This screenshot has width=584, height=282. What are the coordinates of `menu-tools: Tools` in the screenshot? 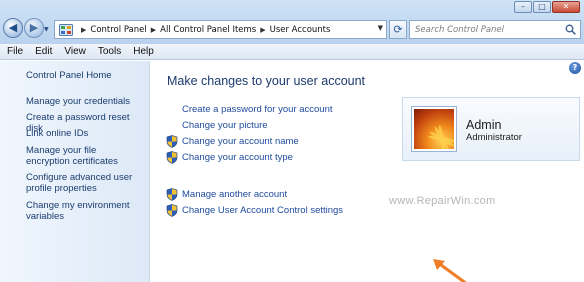 It's located at (109, 51).